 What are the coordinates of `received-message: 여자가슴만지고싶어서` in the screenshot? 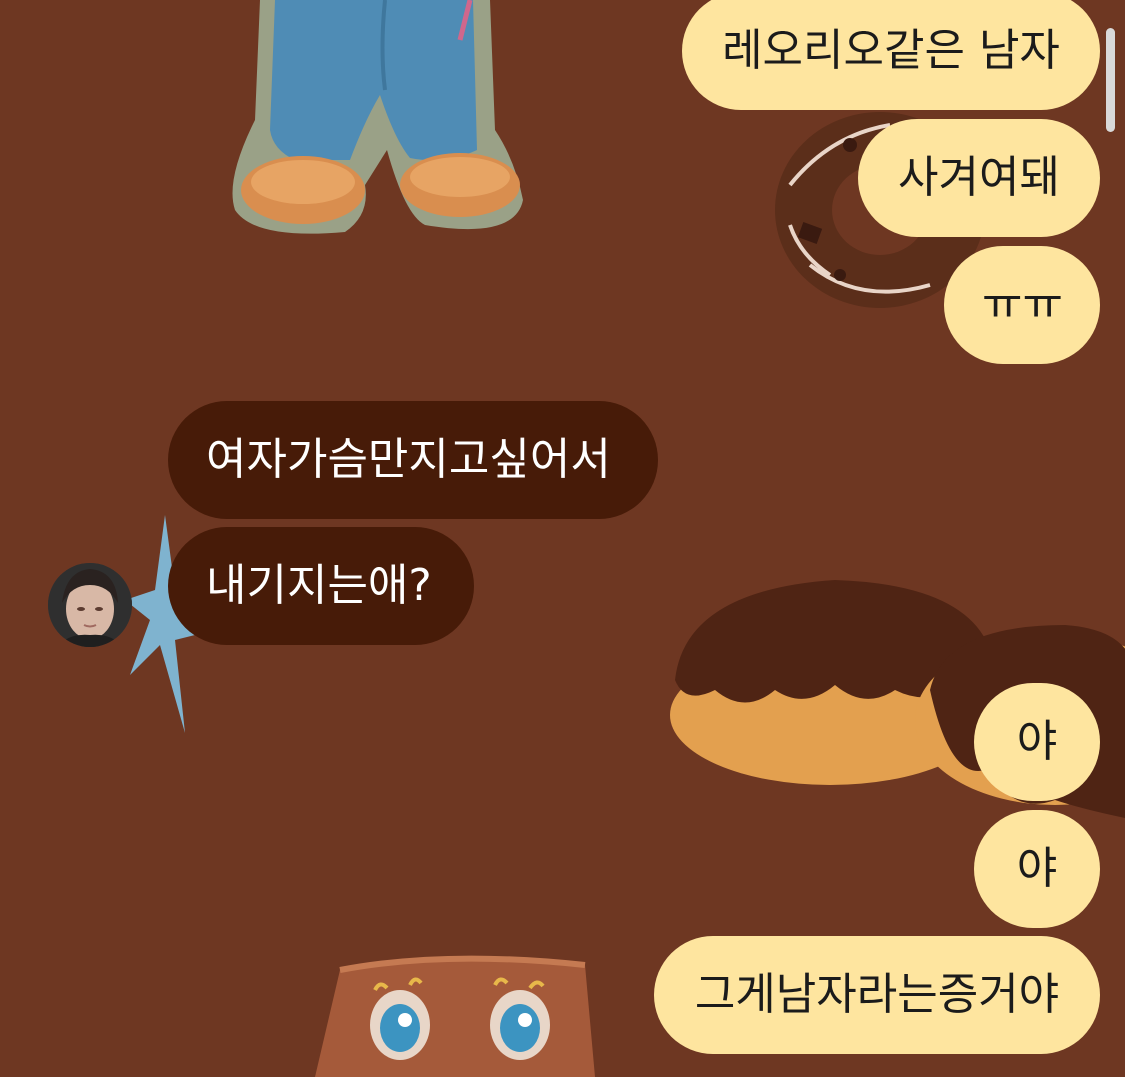 It's located at (413, 460).